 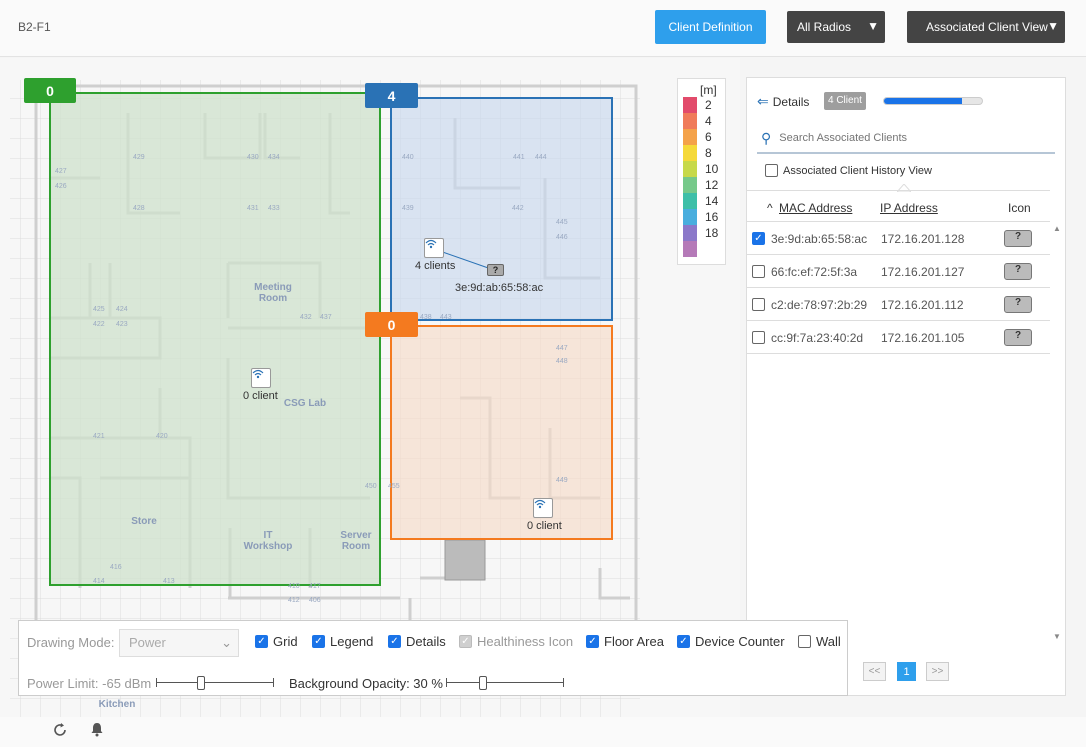 What do you see at coordinates (169, 581) in the screenshot?
I see `svg-text: 413` at bounding box center [169, 581].